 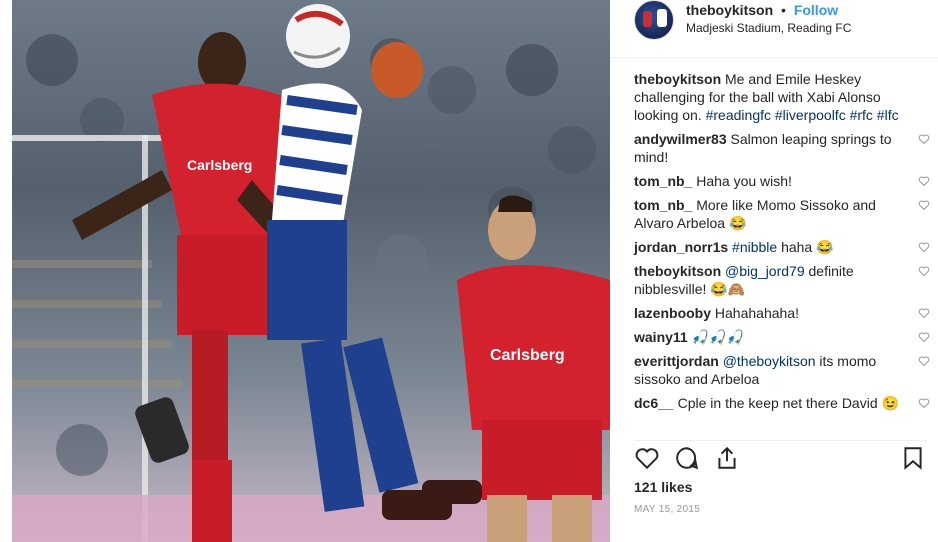 I want to click on sponsor-text-right: Carlsberg, so click(x=527, y=355).